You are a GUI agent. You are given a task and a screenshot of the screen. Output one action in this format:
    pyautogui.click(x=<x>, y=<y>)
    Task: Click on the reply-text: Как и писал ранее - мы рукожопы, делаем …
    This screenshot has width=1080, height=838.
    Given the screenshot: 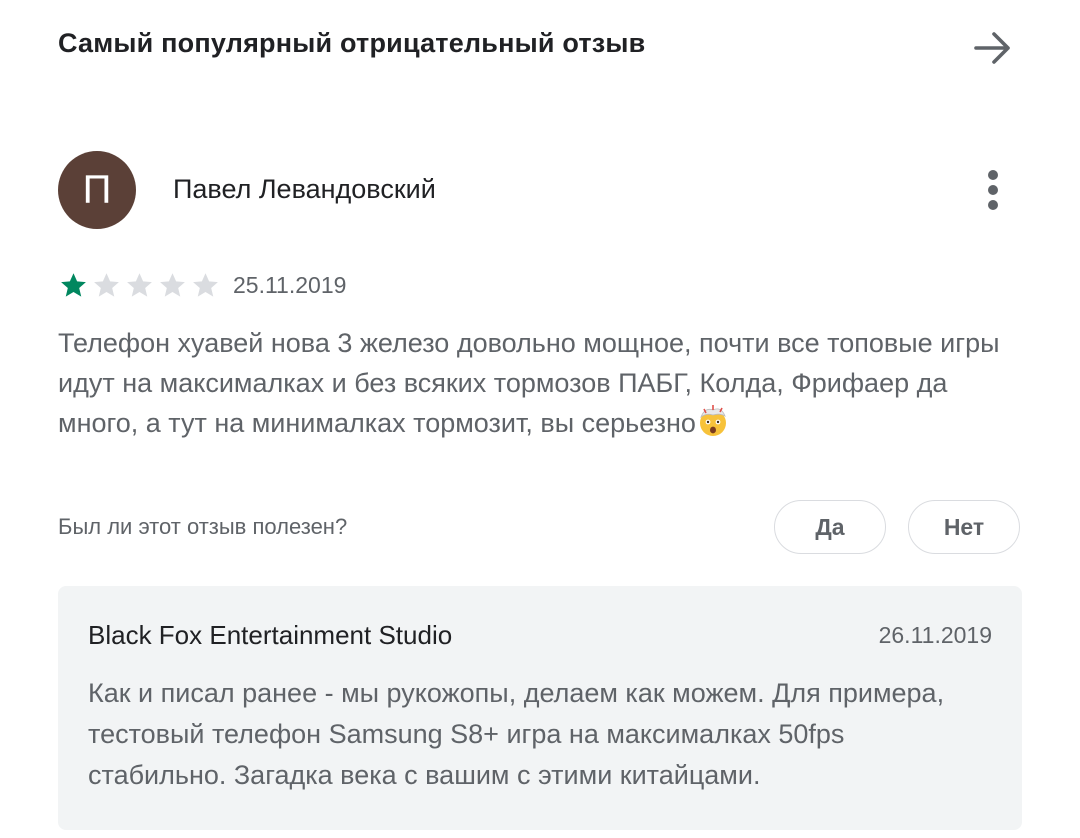 What is the action you would take?
    pyautogui.click(x=516, y=734)
    